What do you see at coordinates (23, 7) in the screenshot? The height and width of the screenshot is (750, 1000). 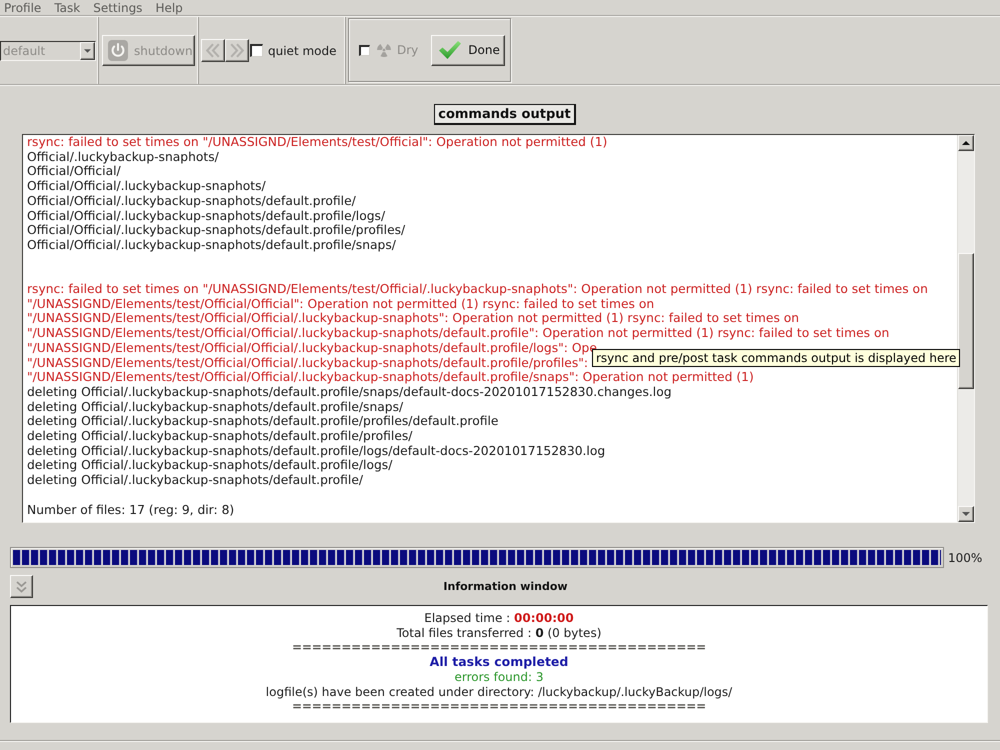 I see `menu-item: Profile` at bounding box center [23, 7].